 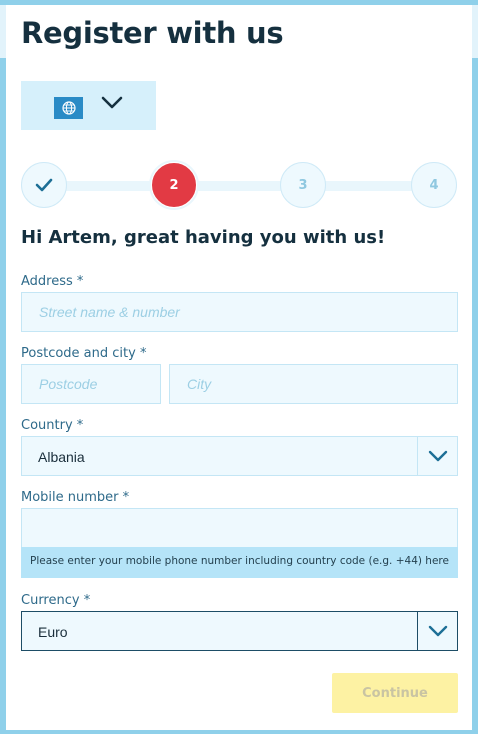 What do you see at coordinates (239, 2) in the screenshot?
I see `frame-top-border` at bounding box center [239, 2].